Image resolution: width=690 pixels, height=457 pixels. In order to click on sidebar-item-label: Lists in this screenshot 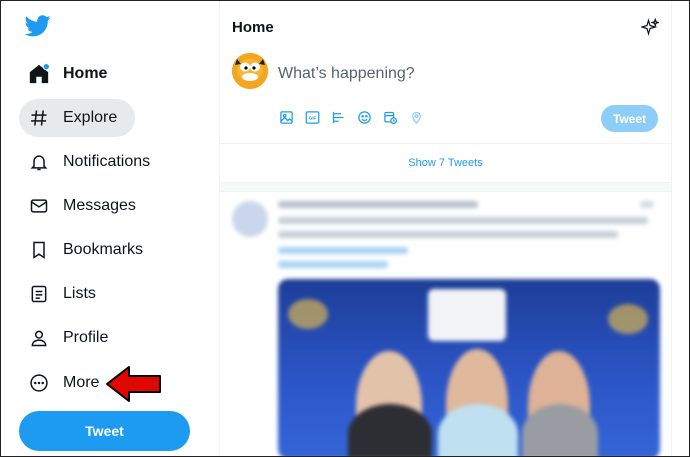, I will do `click(79, 293)`.